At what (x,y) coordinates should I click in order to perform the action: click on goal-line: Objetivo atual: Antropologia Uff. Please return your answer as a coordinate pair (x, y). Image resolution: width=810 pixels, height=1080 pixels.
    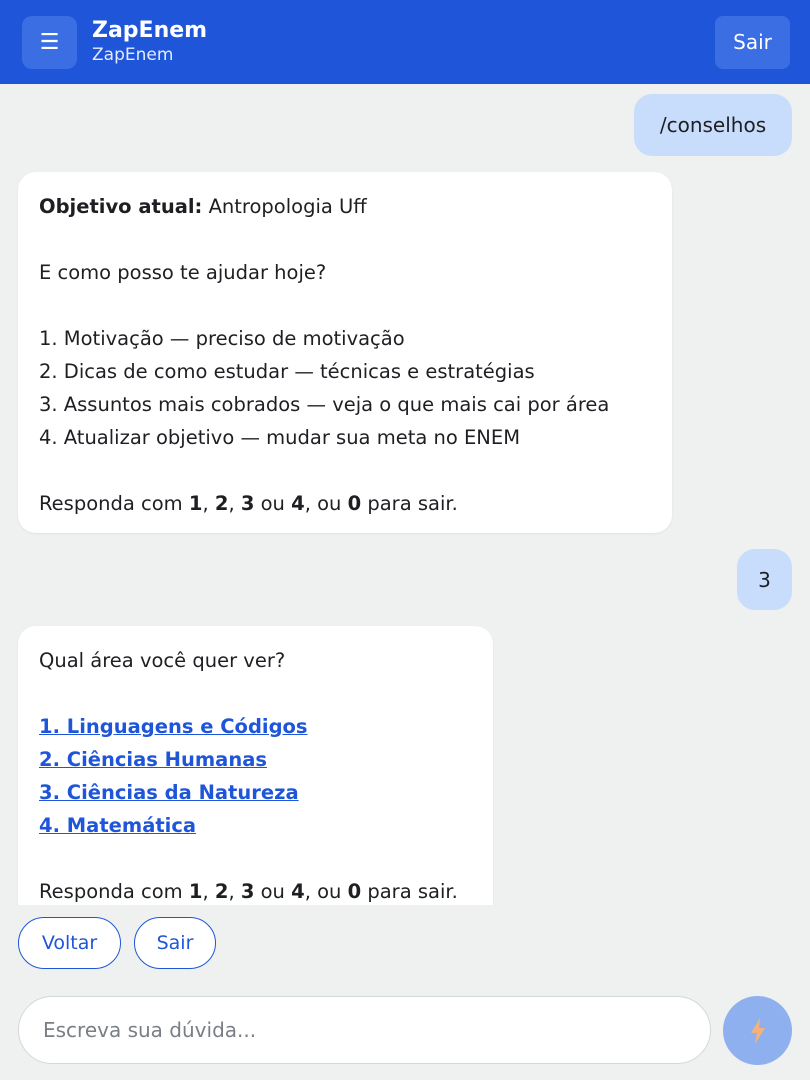
    Looking at the image, I should click on (345, 206).